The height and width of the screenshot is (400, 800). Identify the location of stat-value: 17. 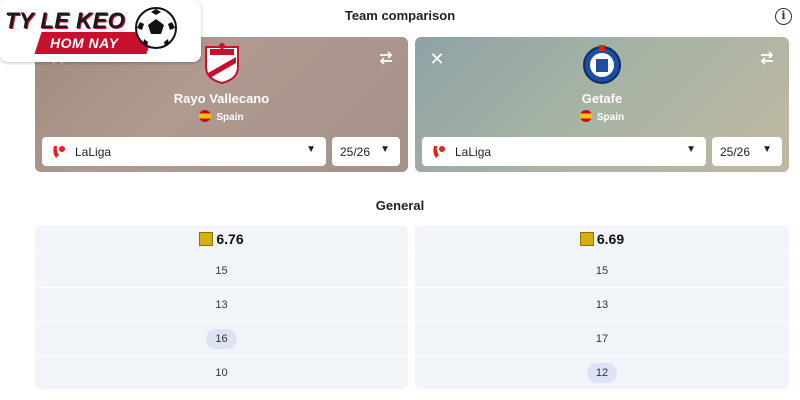
(602, 339).